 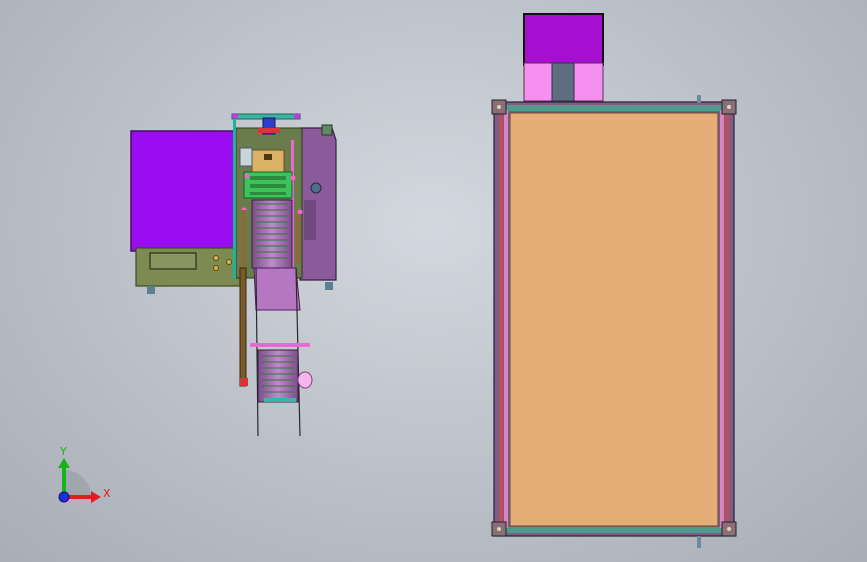 I want to click on triad-arc, so click(x=77, y=483).